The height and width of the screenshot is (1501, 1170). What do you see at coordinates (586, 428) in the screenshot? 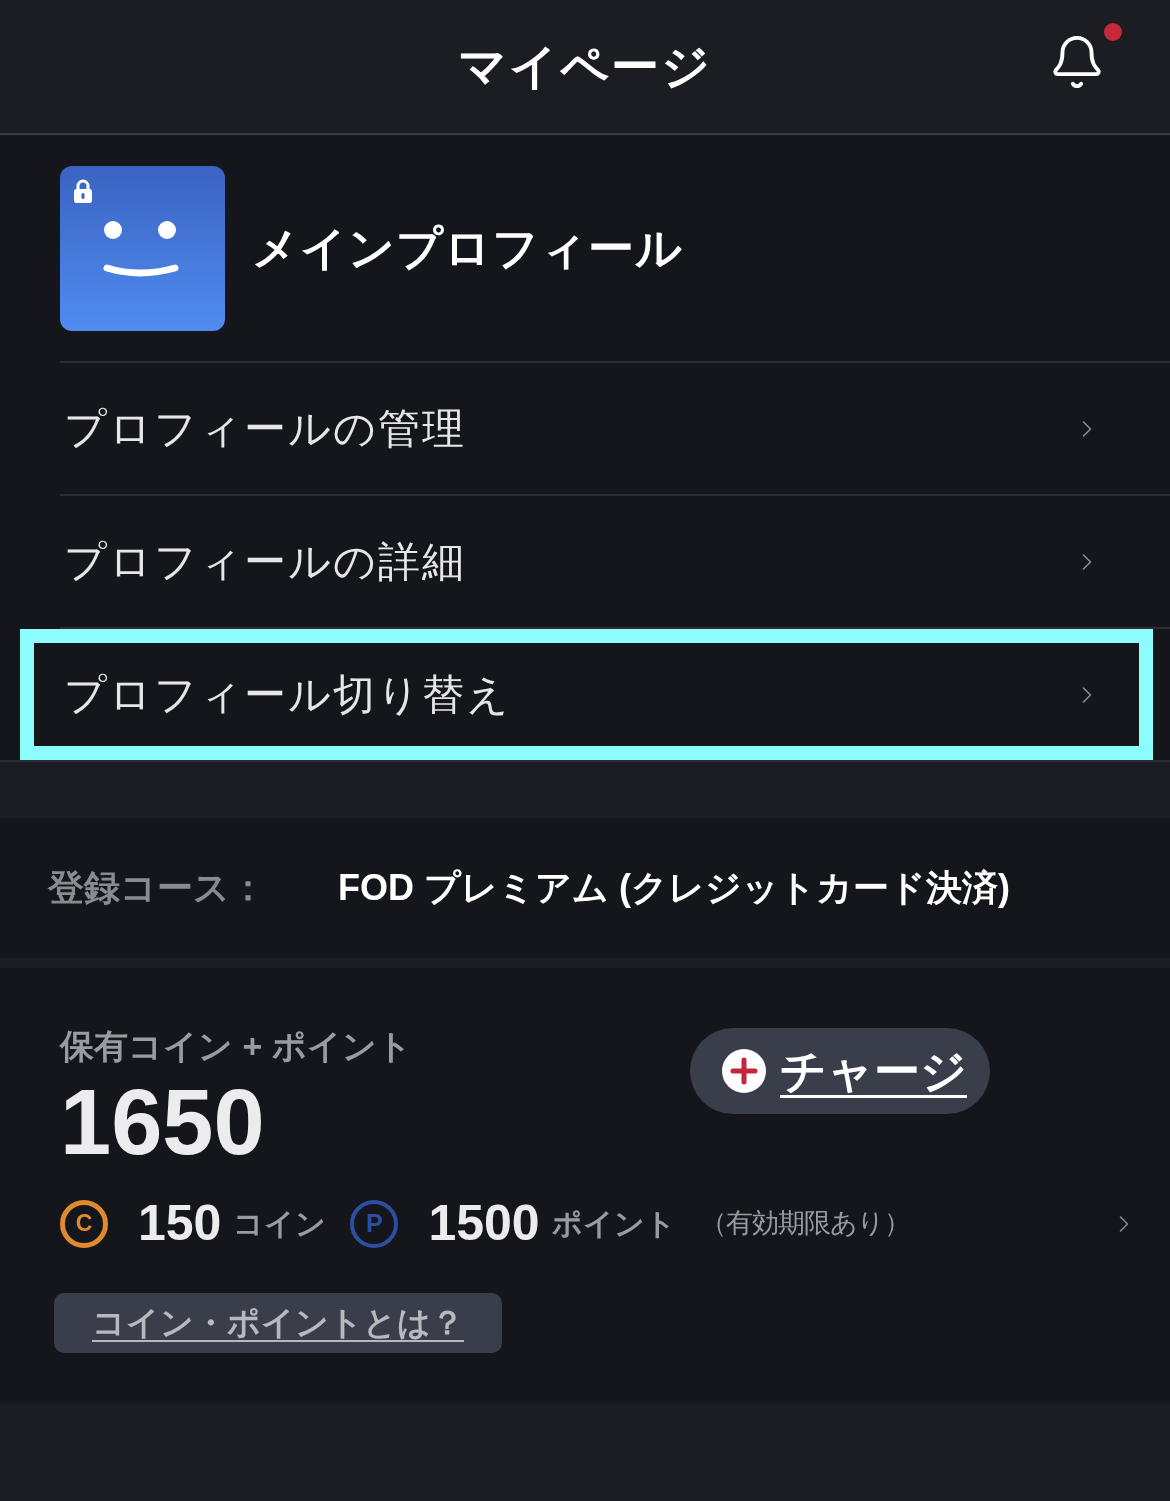
I see `menu-item: プロフィールの管理` at bounding box center [586, 428].